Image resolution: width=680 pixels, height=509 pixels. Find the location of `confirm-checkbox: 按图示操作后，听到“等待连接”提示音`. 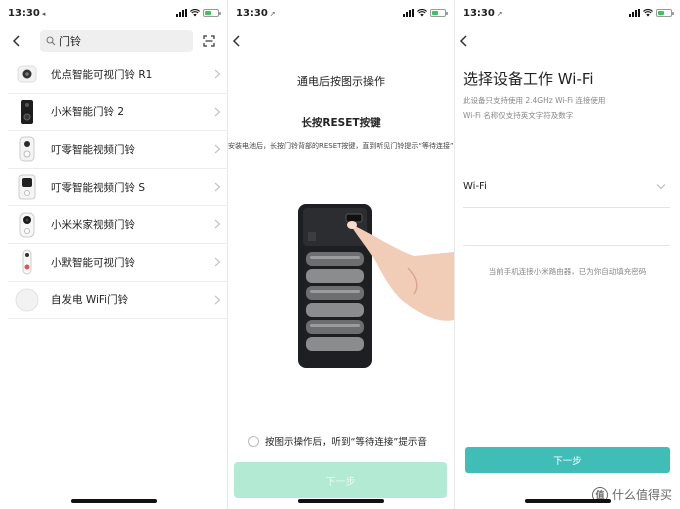

confirm-checkbox: 按图示操作后，听到“等待连接”提示音 is located at coordinates (337, 441).